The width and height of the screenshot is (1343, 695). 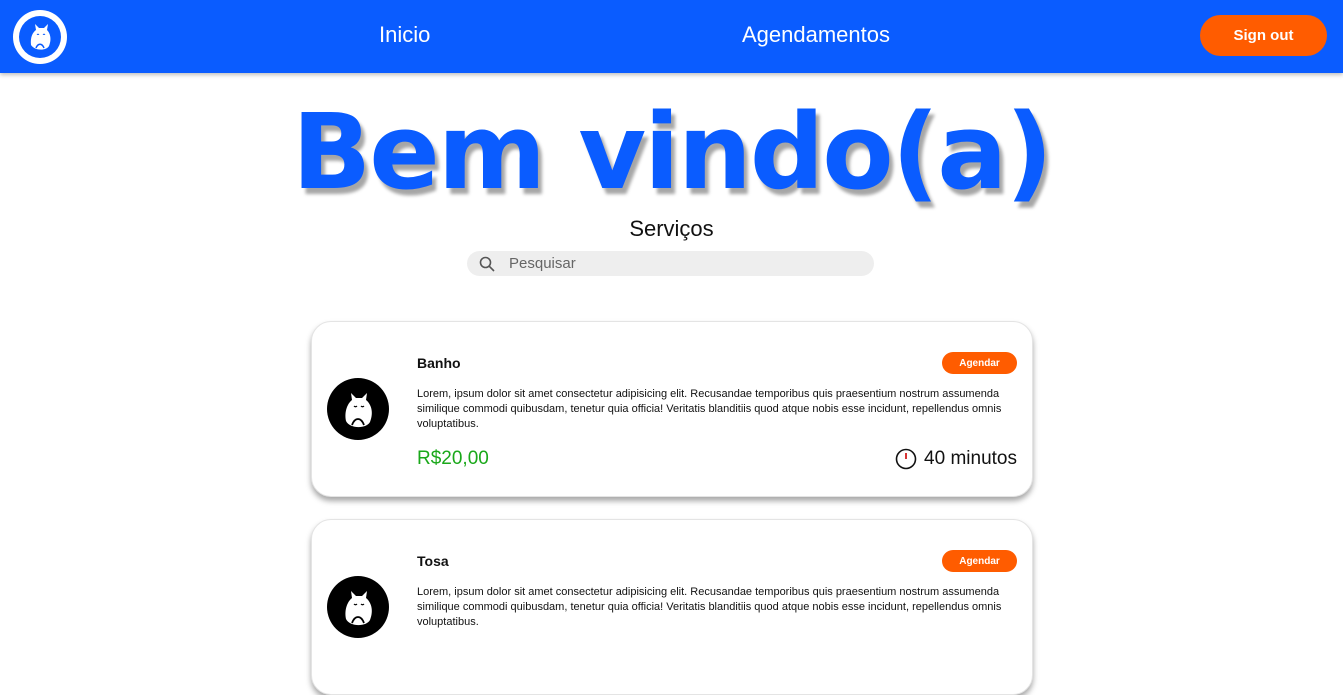 What do you see at coordinates (671, 228) in the screenshot?
I see `services-title: Serviços` at bounding box center [671, 228].